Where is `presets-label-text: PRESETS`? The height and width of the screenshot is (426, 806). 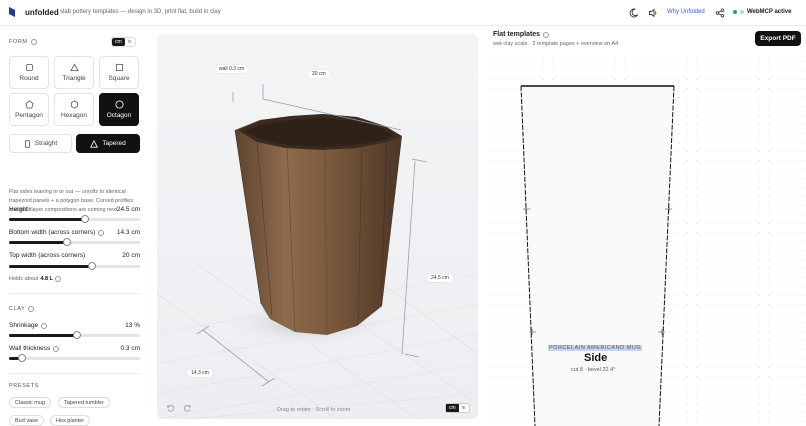 presets-label-text: PRESETS is located at coordinates (24, 386).